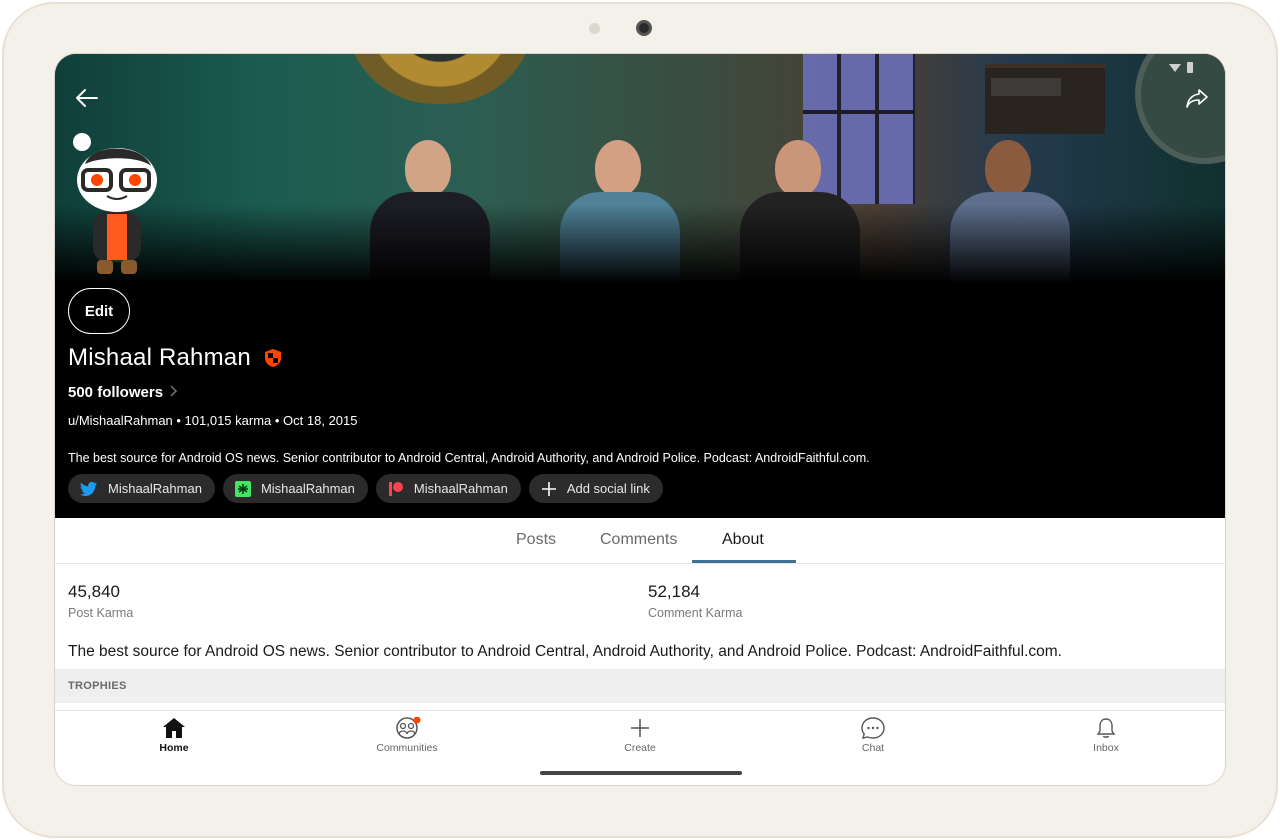 The image size is (1280, 840). Describe the element at coordinates (674, 591) in the screenshot. I see `comment-karma-value: 52,184` at that location.